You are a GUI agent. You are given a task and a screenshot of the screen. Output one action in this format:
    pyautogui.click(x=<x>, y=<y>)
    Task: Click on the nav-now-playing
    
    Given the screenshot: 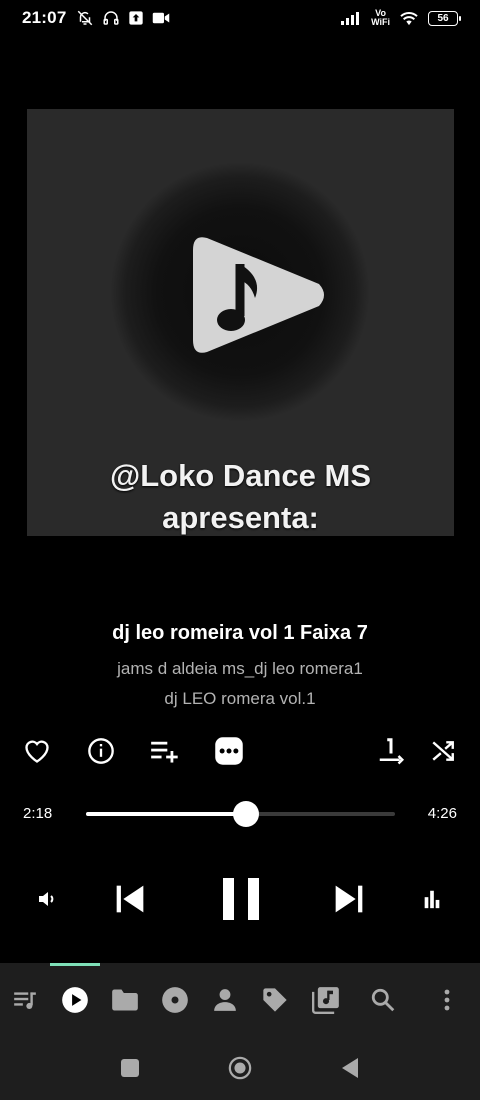 What is the action you would take?
    pyautogui.click(x=75, y=1000)
    